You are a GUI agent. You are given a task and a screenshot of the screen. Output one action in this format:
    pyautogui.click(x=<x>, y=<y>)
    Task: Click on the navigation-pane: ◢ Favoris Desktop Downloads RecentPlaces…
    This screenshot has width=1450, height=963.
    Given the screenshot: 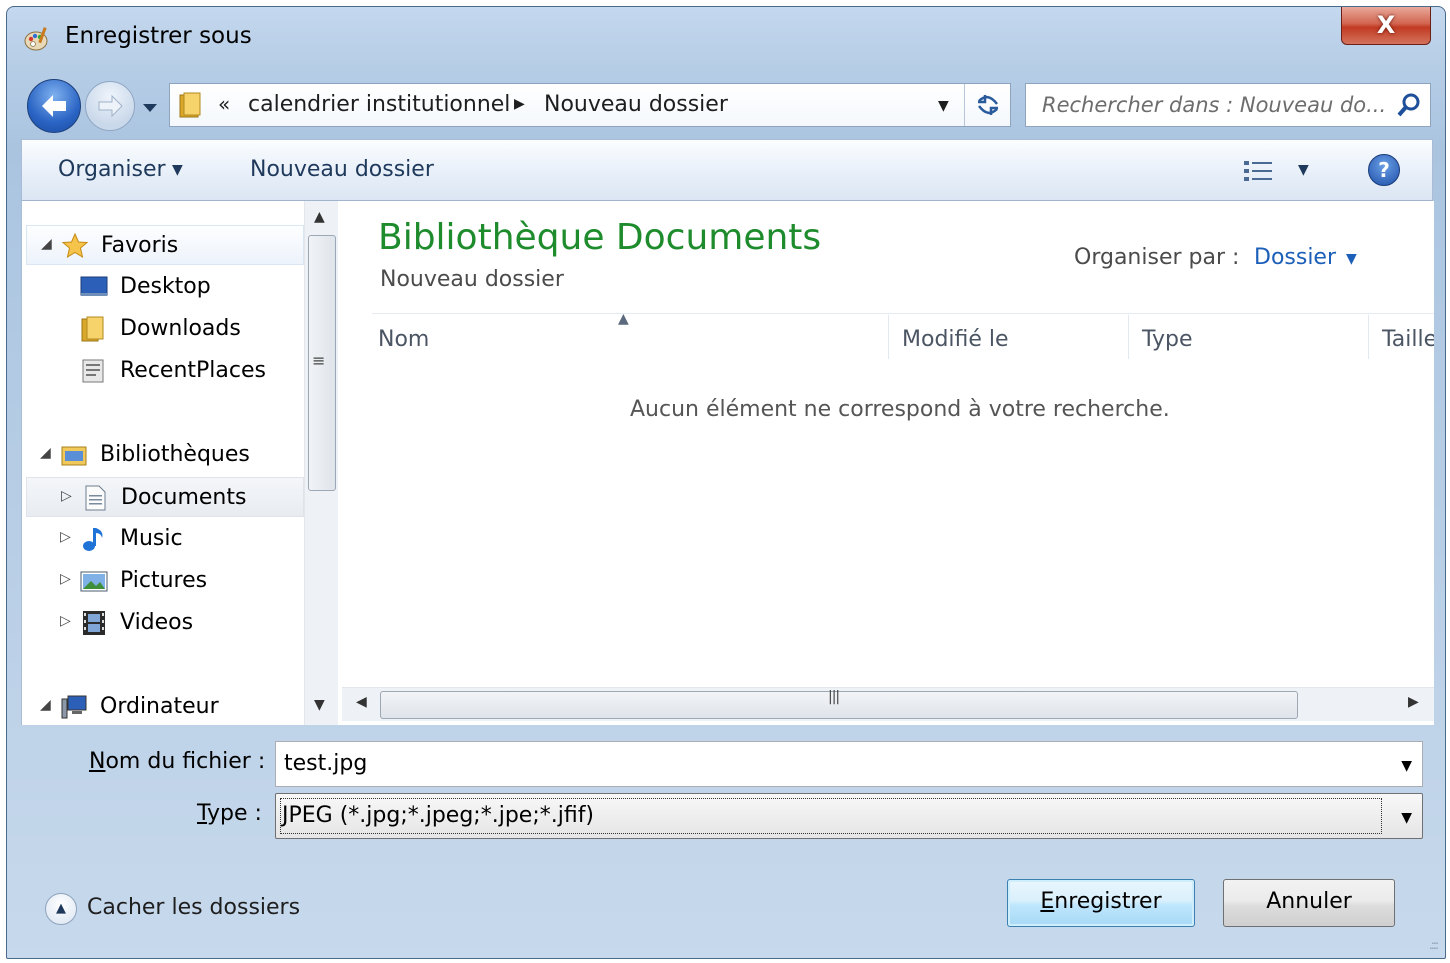 What is the action you would take?
    pyautogui.click(x=163, y=463)
    